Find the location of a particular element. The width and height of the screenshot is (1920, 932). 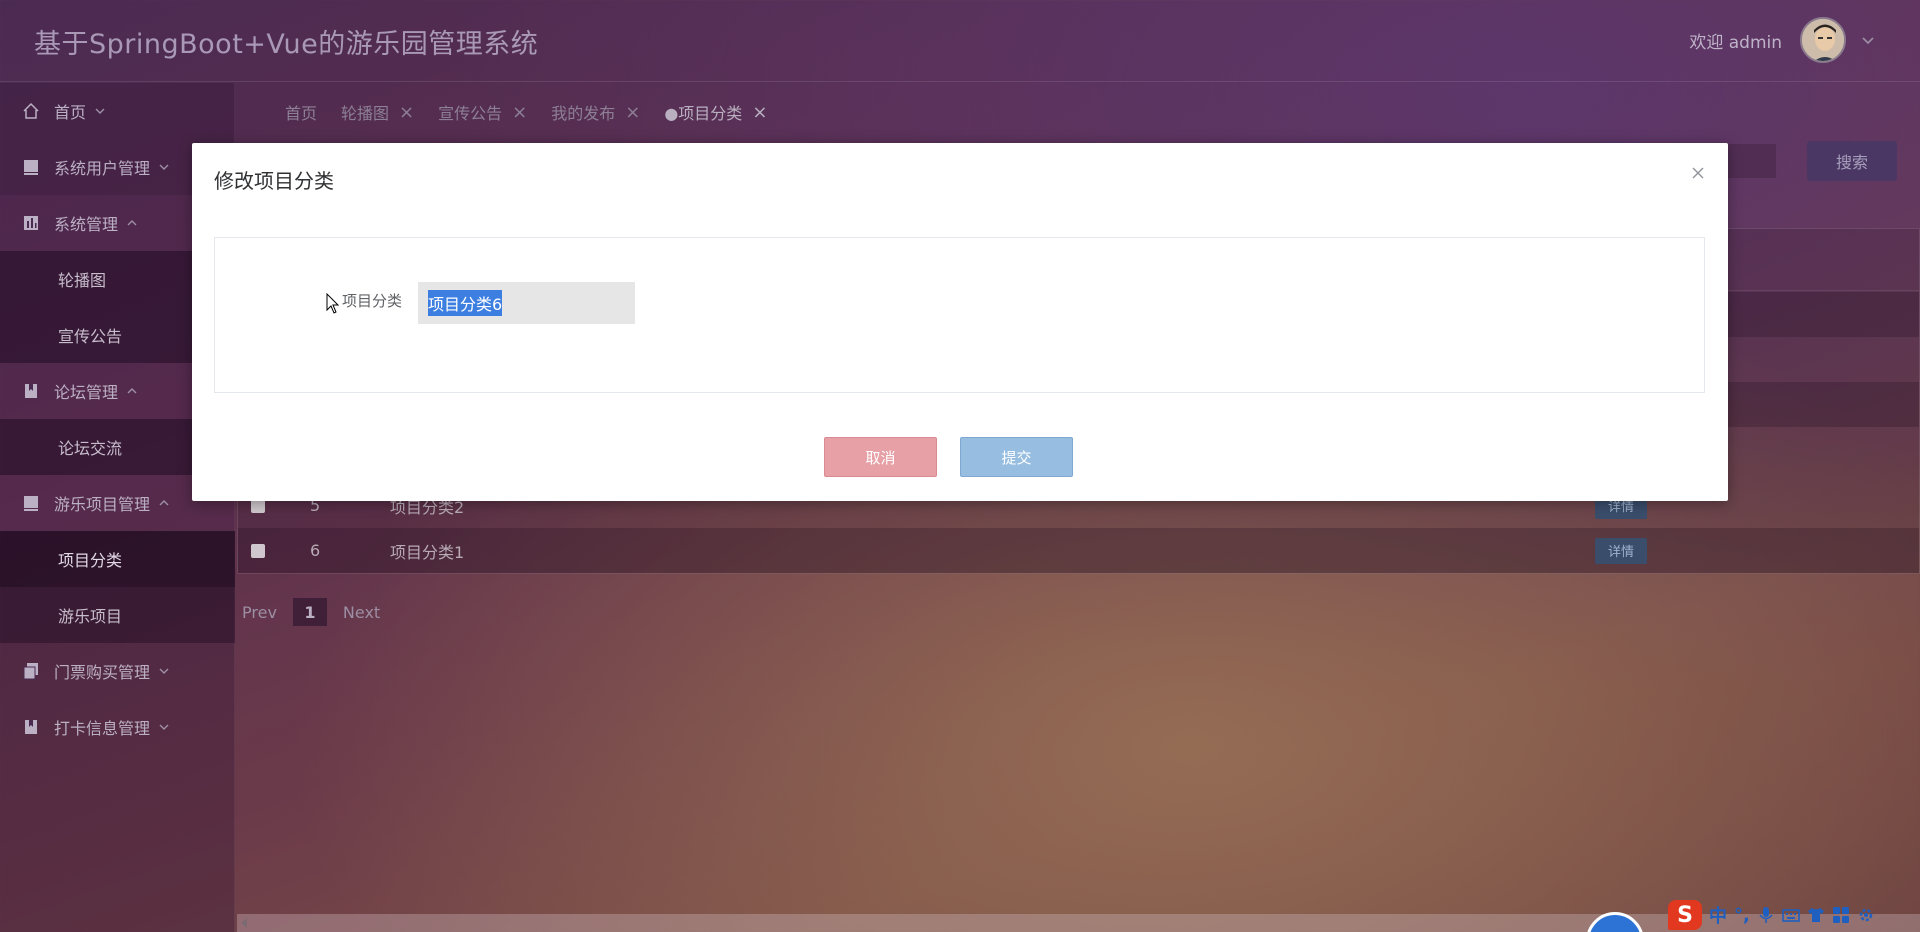

ime-toolbar: S 中 °, is located at coordinates (1792, 915).